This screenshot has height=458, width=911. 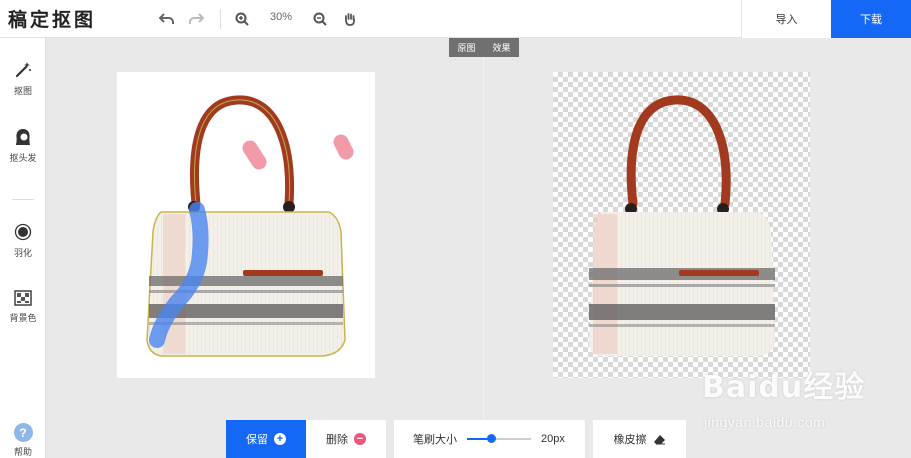 I want to click on view-tabs: 原图 效果, so click(x=484, y=47).